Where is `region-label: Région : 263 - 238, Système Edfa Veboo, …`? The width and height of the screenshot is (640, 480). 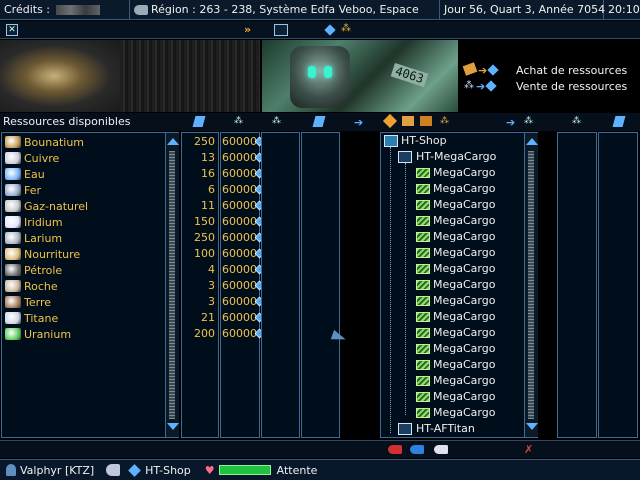
region-label: Région : 263 - 238, Système Edfa Veboo, … is located at coordinates (285, 9).